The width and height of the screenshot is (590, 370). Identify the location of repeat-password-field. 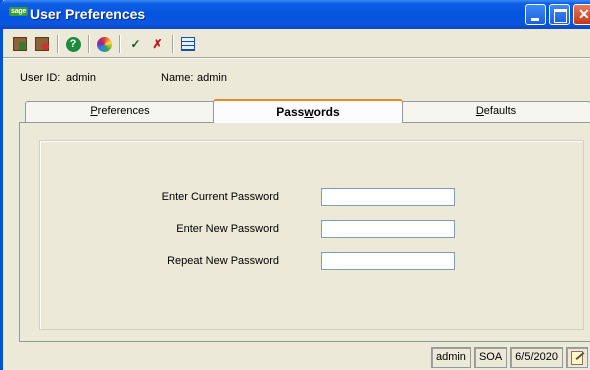
(388, 261).